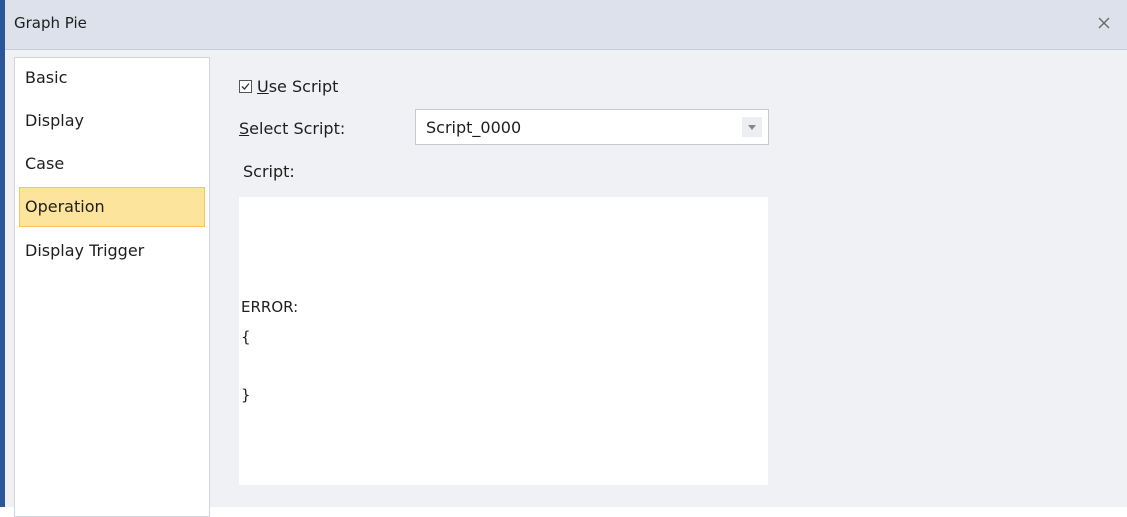 The height and width of the screenshot is (517, 1127). I want to click on select-script-label: Select Script:, so click(292, 128).